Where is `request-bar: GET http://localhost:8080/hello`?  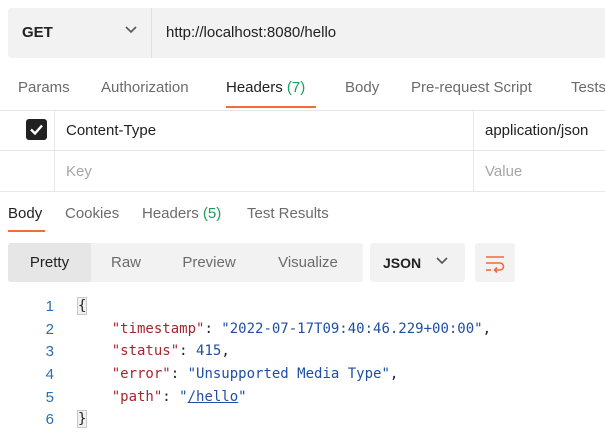 request-bar: GET http://localhost:8080/hello is located at coordinates (306, 33).